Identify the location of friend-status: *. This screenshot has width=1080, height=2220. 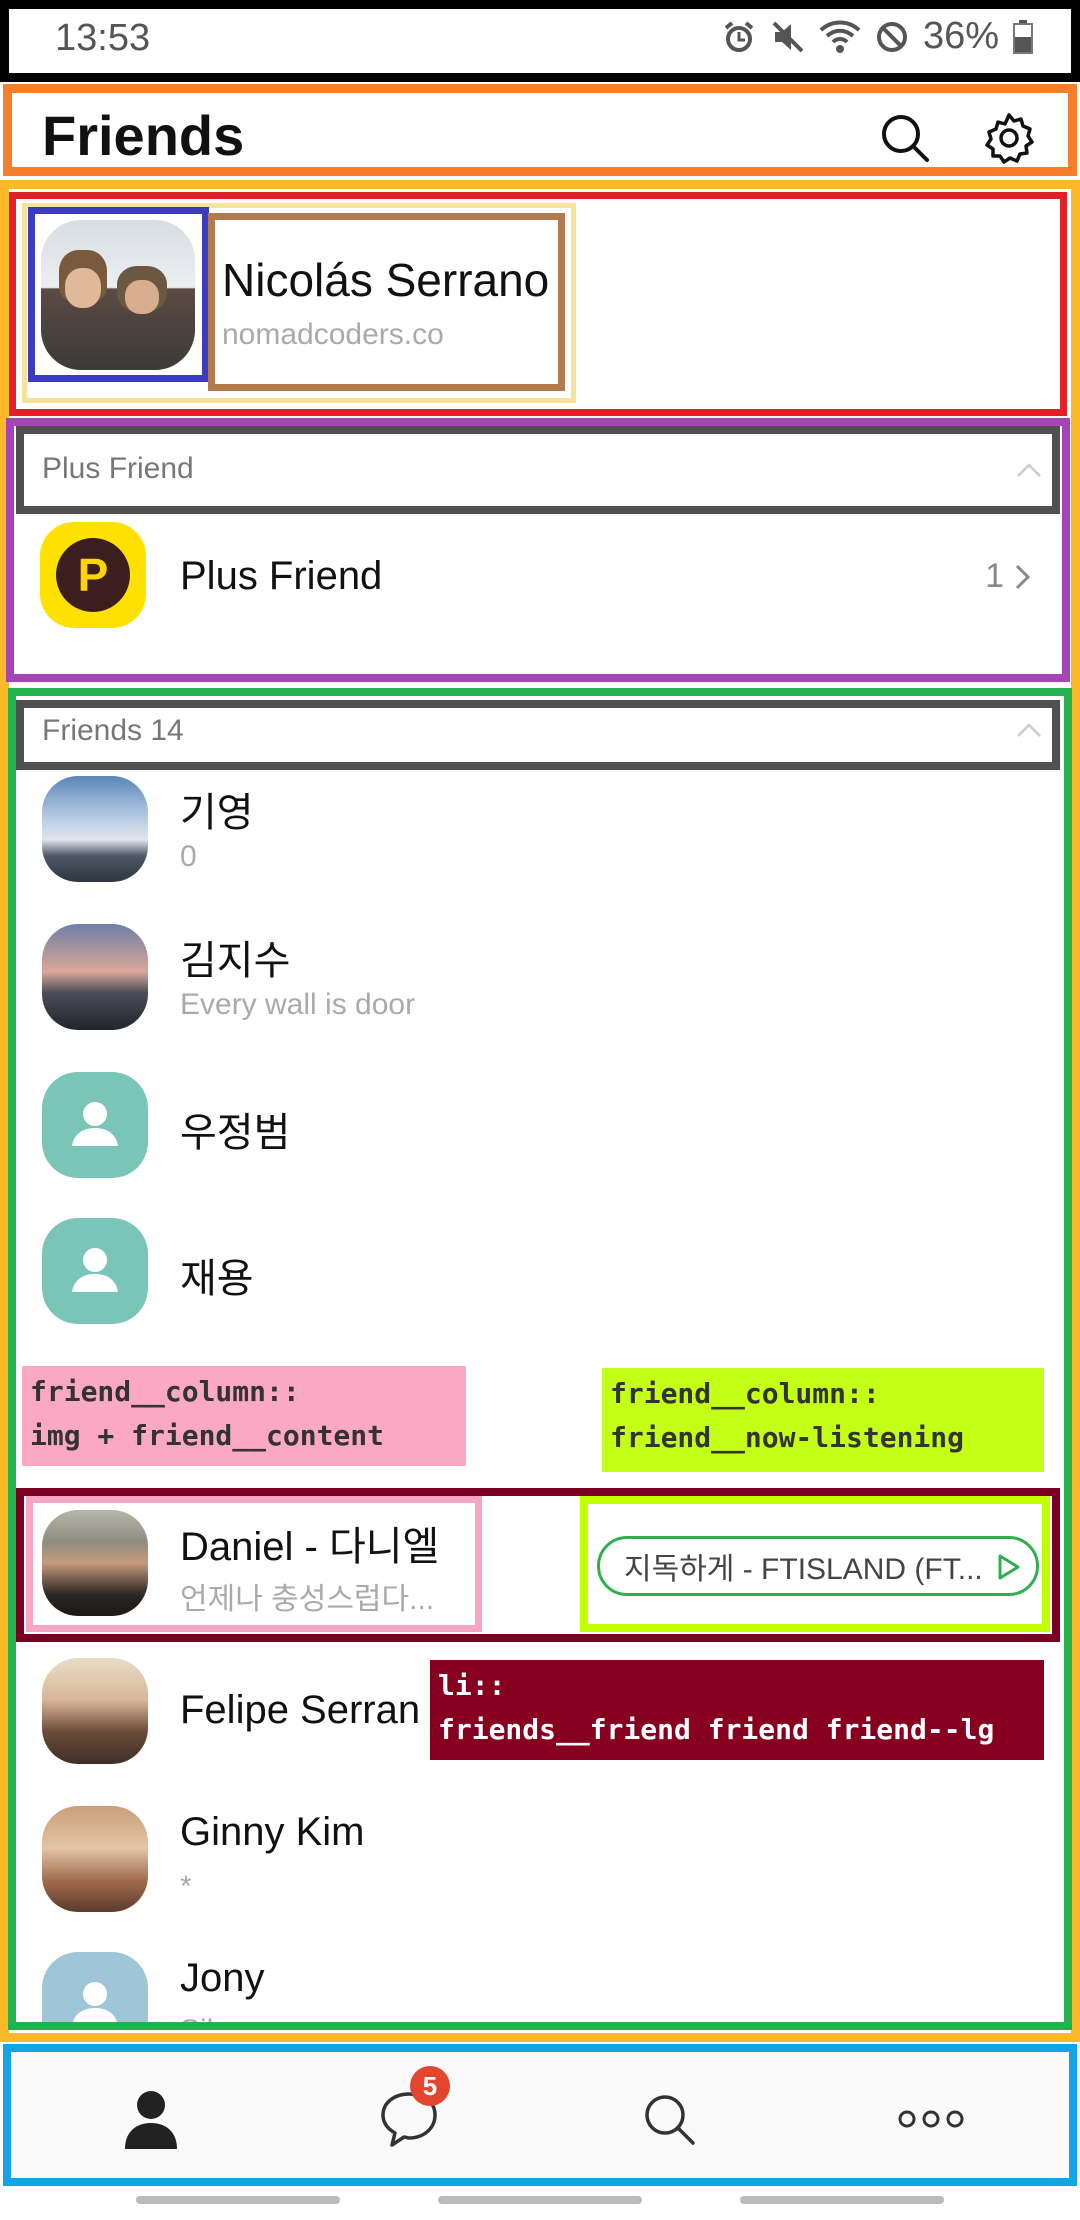
(186, 1886).